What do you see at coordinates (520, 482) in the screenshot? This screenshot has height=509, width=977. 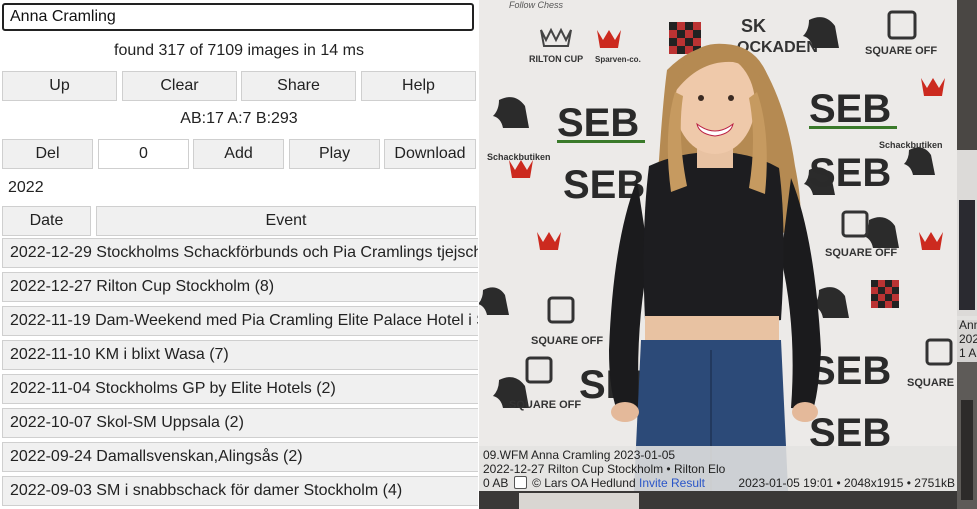 I see `photo-select-checkbox` at bounding box center [520, 482].